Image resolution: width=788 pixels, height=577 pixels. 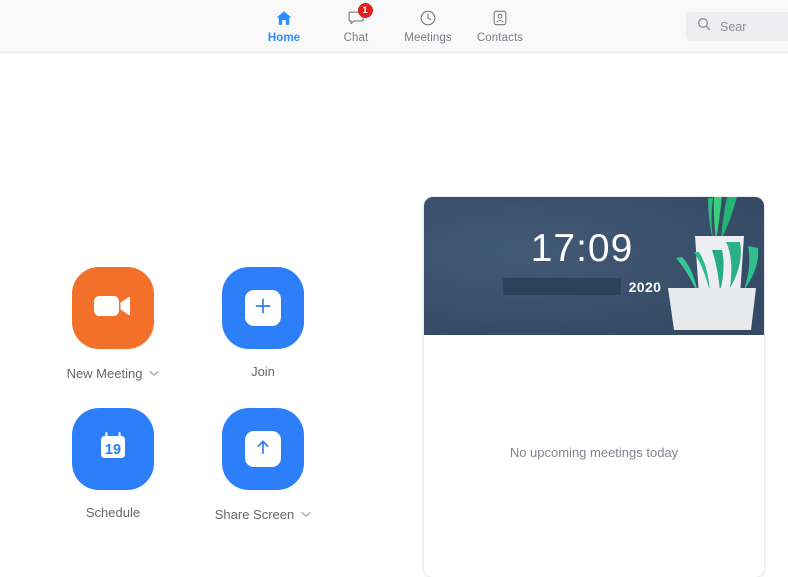 I want to click on schedule-tile-icon: 19, so click(x=113, y=449).